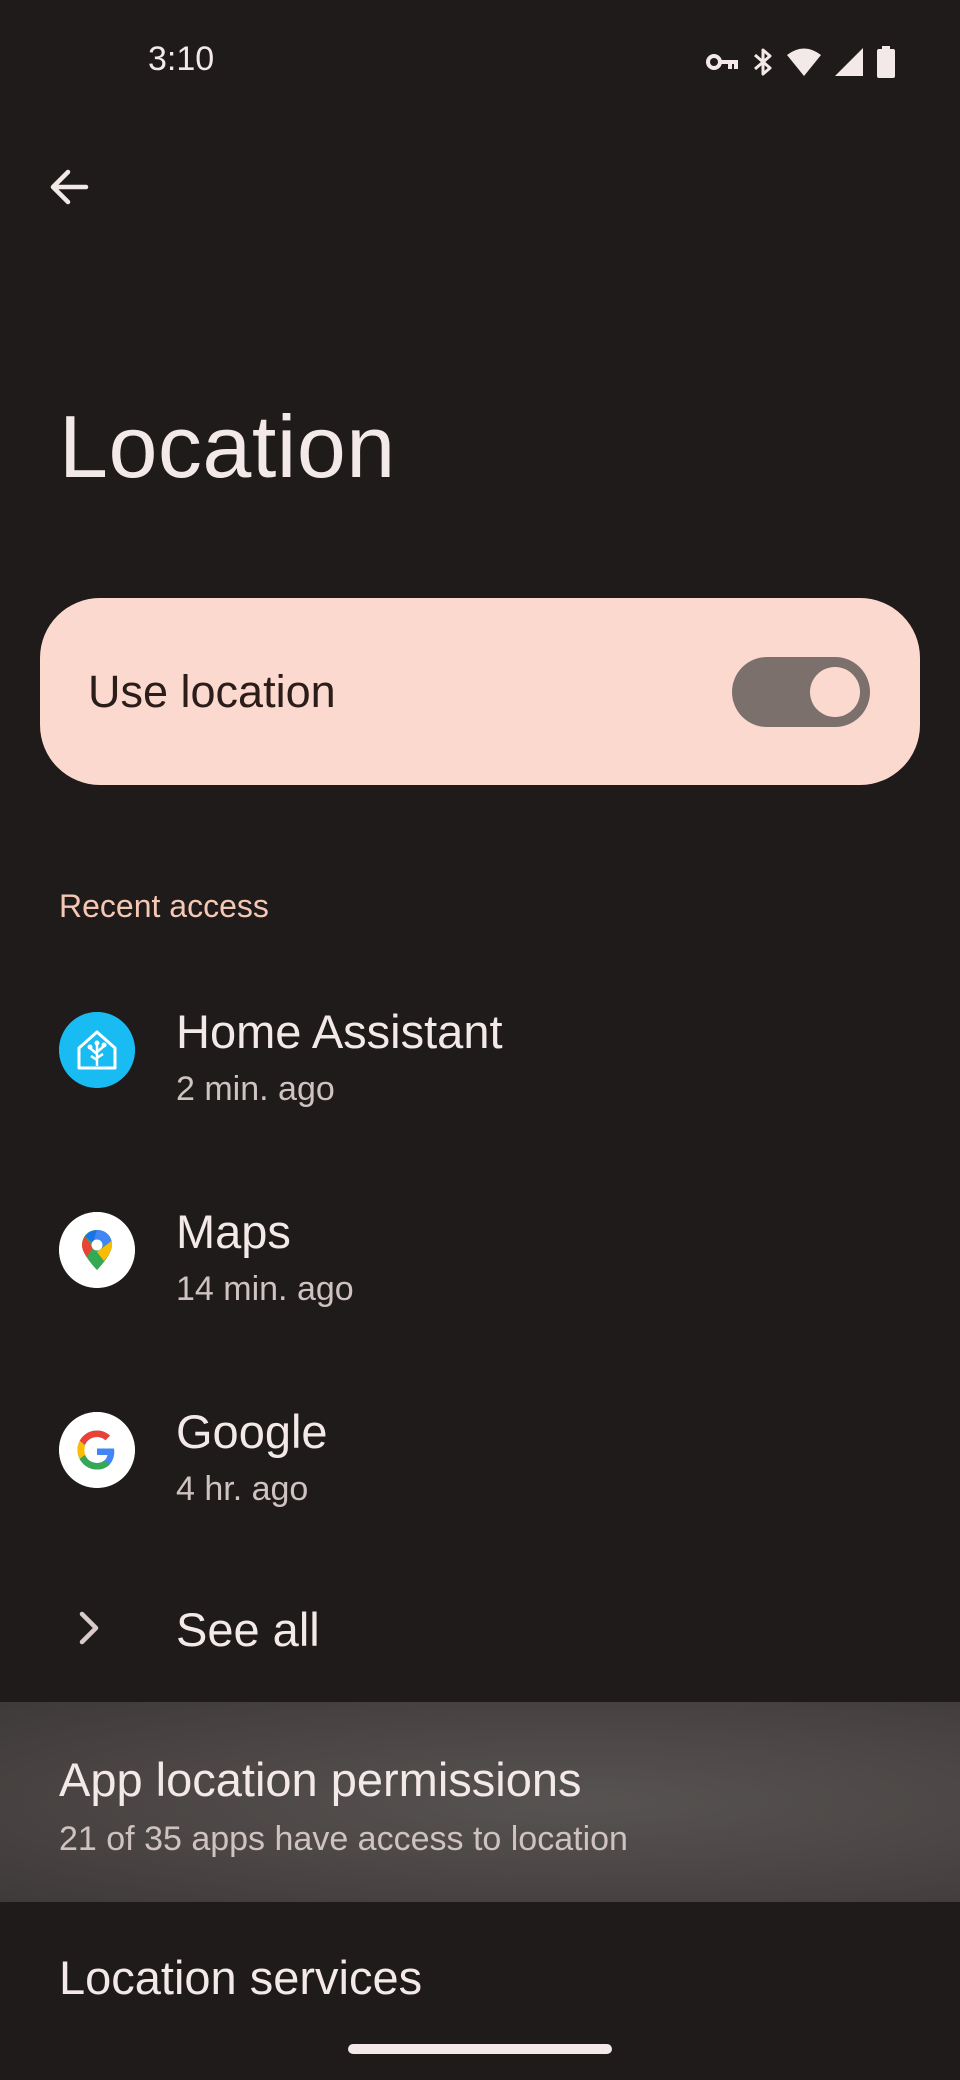 The height and width of the screenshot is (2080, 960). Describe the element at coordinates (233, 1231) in the screenshot. I see `app-name: Maps` at that location.